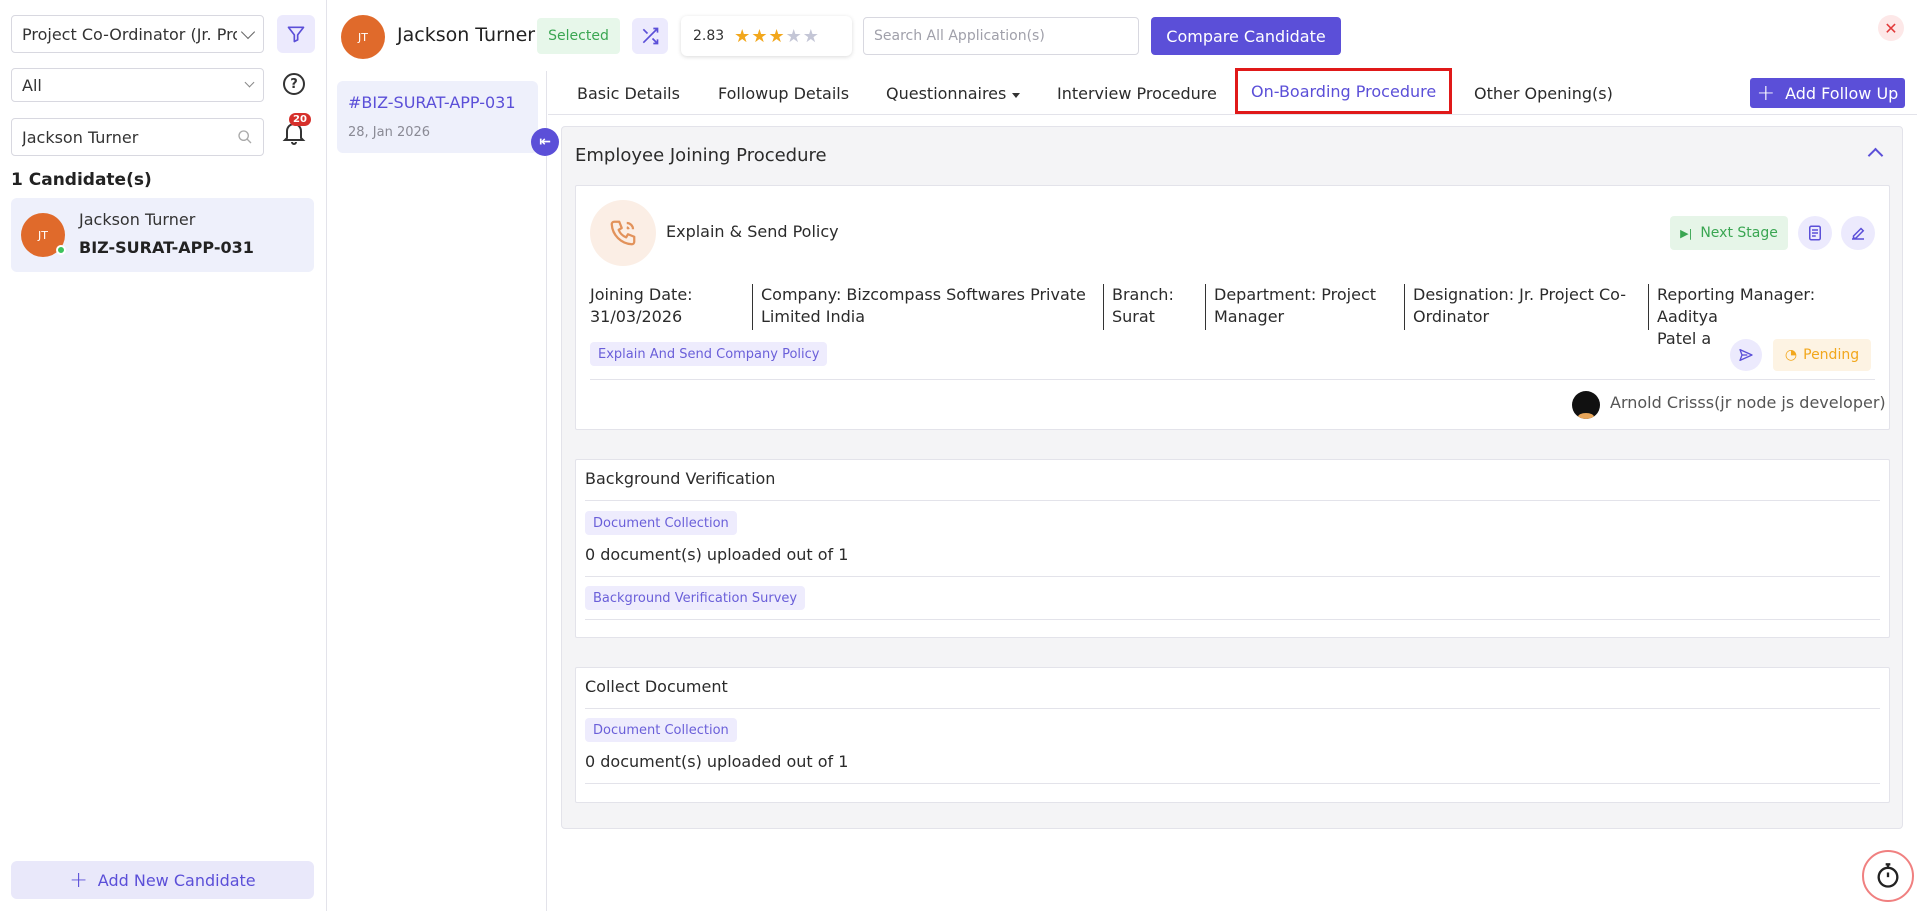 This screenshot has width=1917, height=911. What do you see at coordinates (1133, 316) in the screenshot?
I see `info-value: Surat` at bounding box center [1133, 316].